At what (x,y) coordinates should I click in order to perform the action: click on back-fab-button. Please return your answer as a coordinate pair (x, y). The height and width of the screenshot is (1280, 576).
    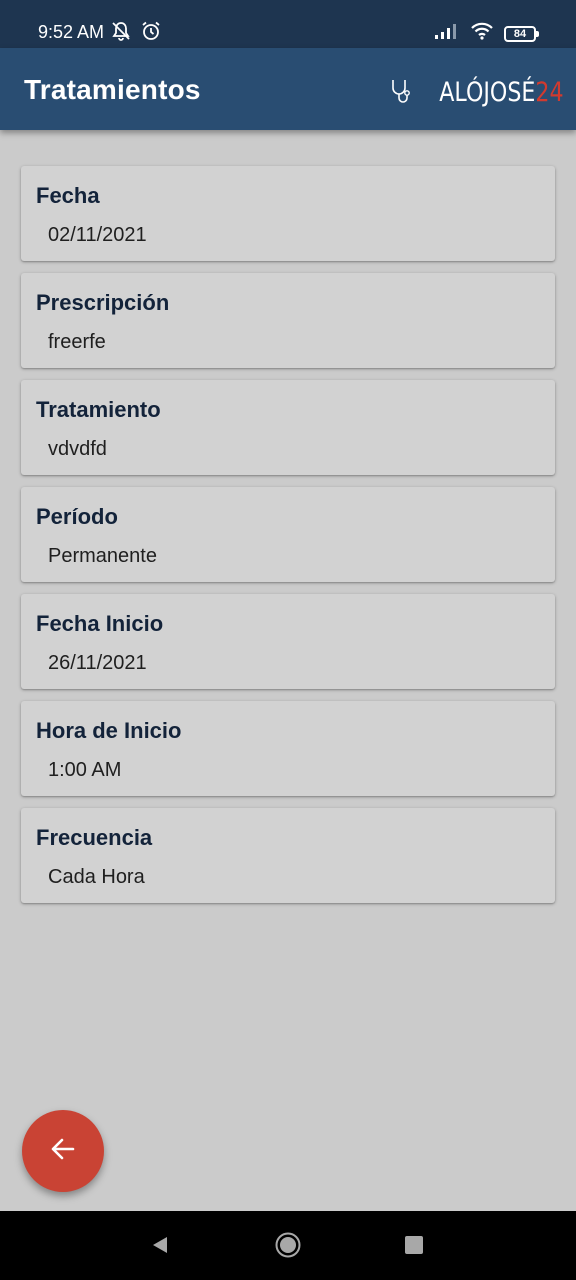
    Looking at the image, I should click on (63, 1151).